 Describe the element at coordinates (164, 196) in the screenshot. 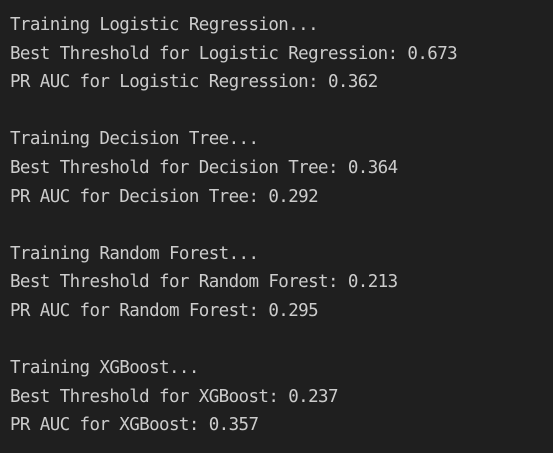

I see `output-line-pr-auc-decision-tree: PR AUC for Decision Tree: 0.292` at that location.